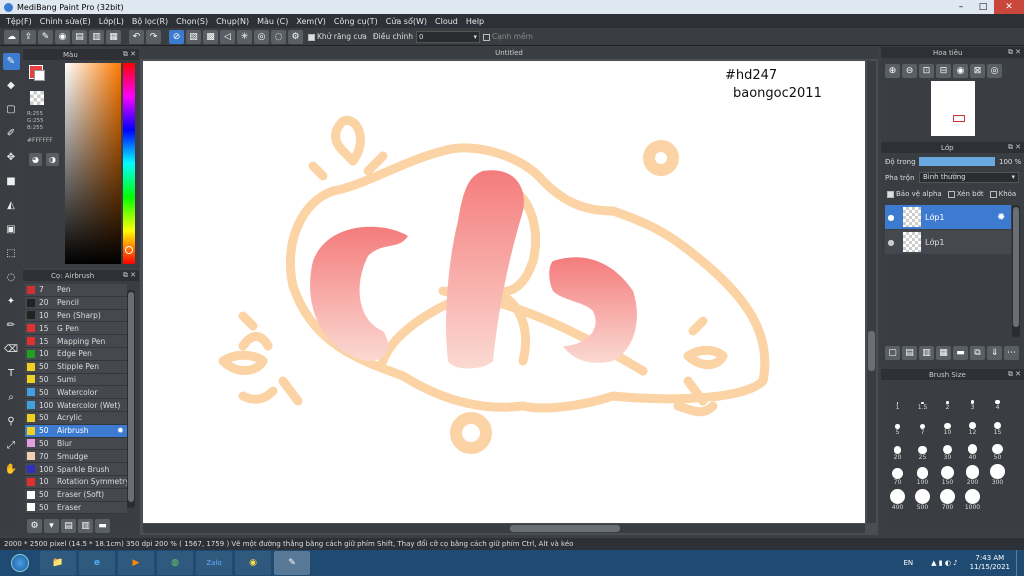 The image size is (1024, 576). Describe the element at coordinates (922, 450) in the screenshot. I see `brush-size-cell: 25` at that location.